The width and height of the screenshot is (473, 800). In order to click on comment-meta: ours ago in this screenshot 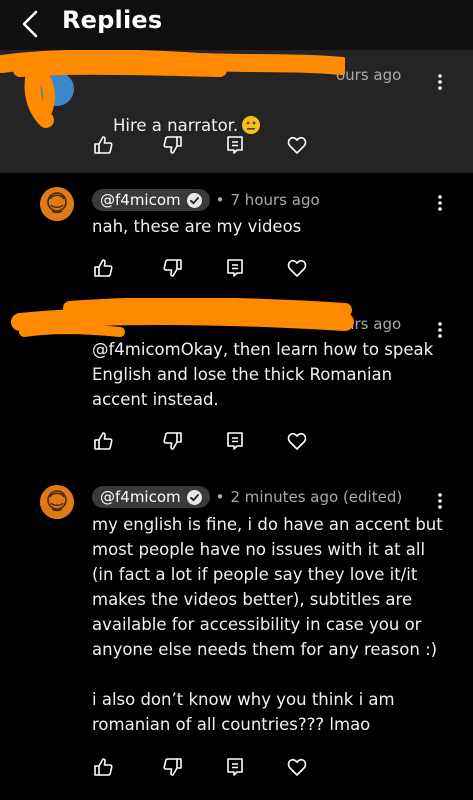, I will do `click(368, 75)`.